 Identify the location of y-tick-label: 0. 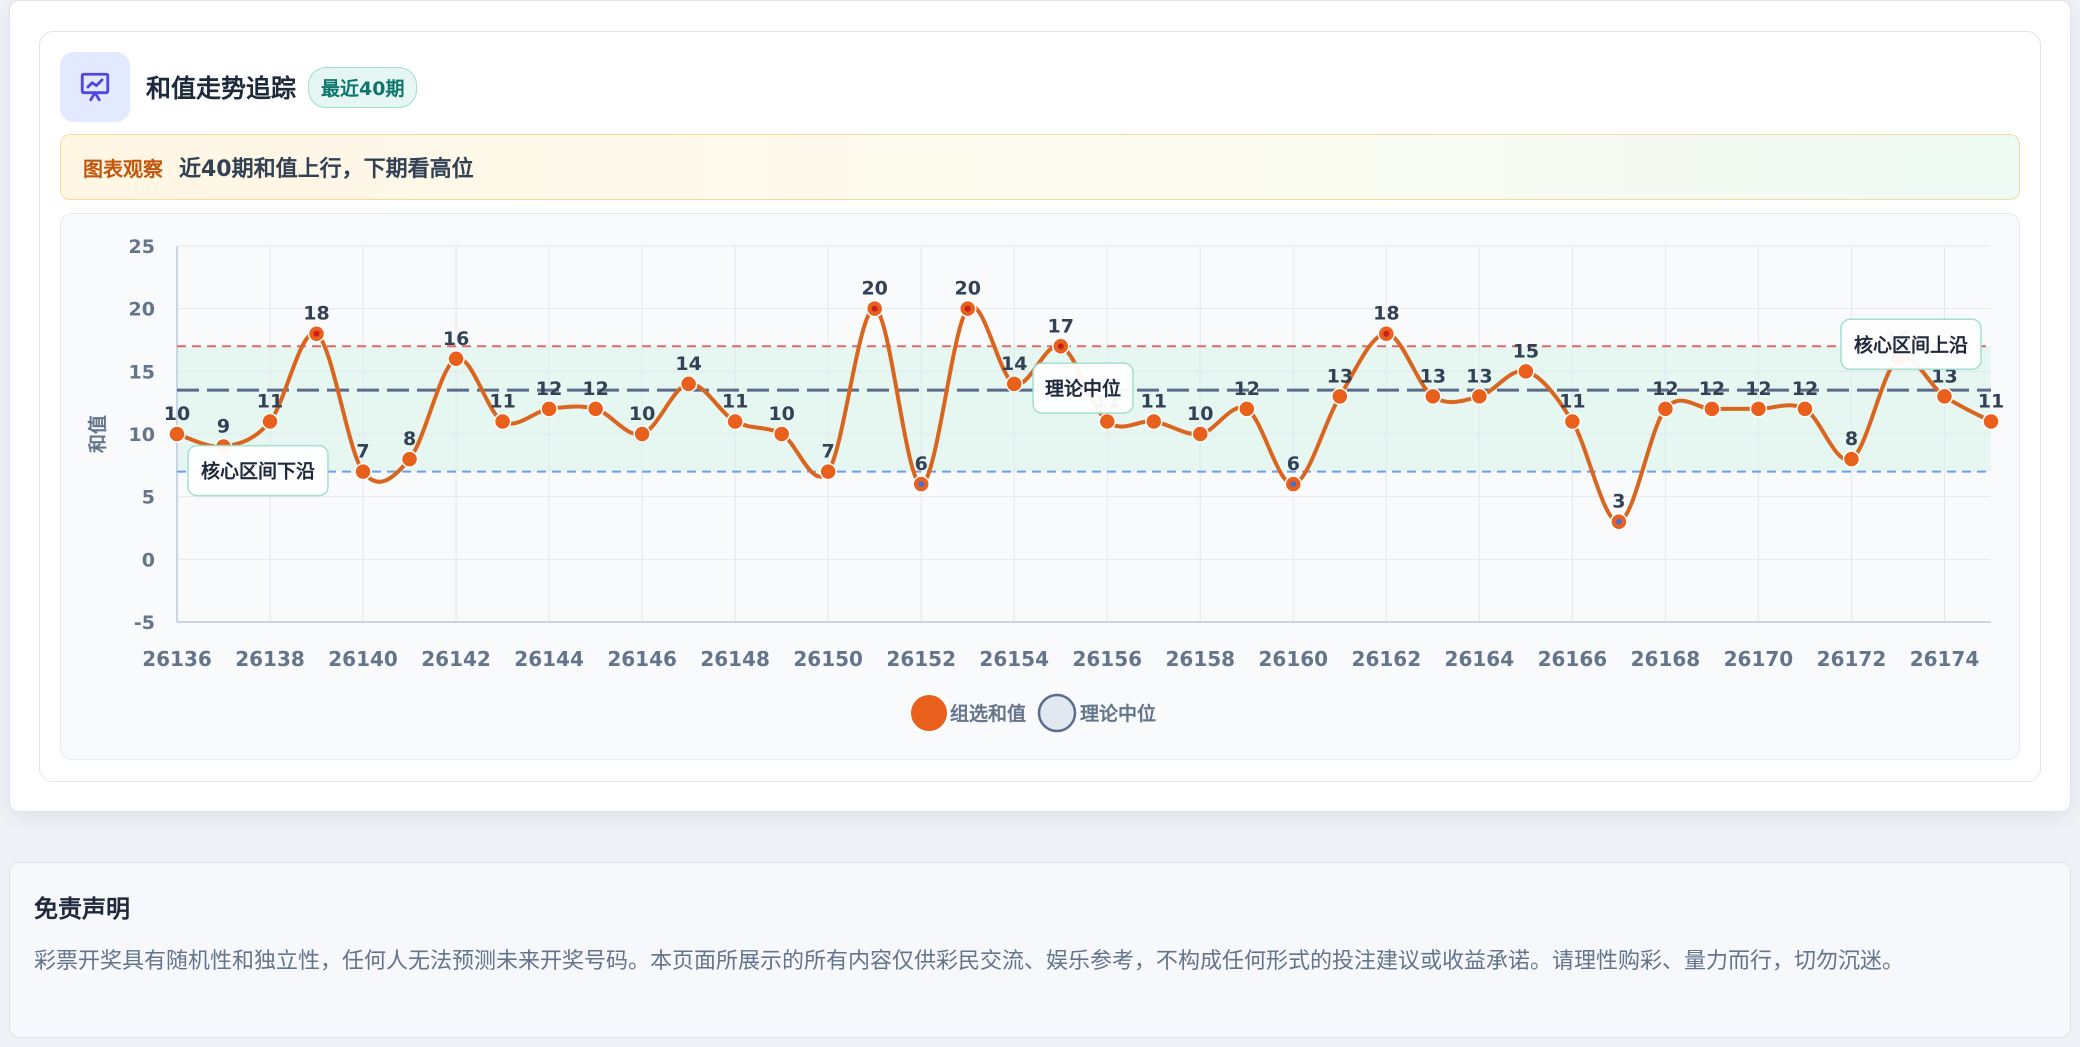
(148, 560).